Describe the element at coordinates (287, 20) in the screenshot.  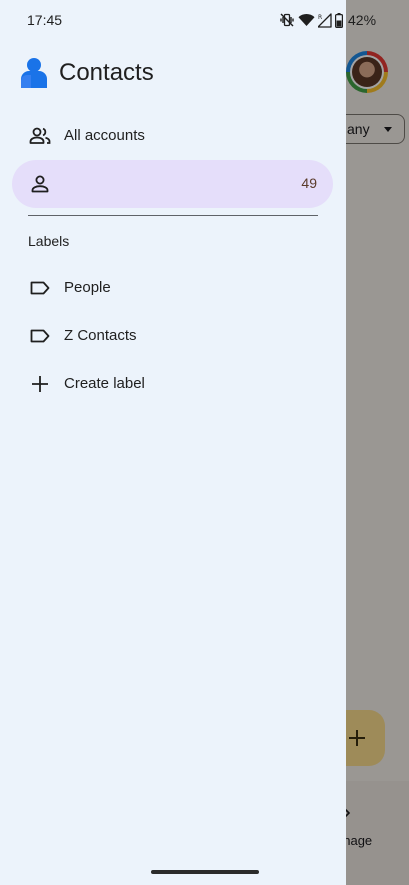
I see `vibrate-off-icon` at that location.